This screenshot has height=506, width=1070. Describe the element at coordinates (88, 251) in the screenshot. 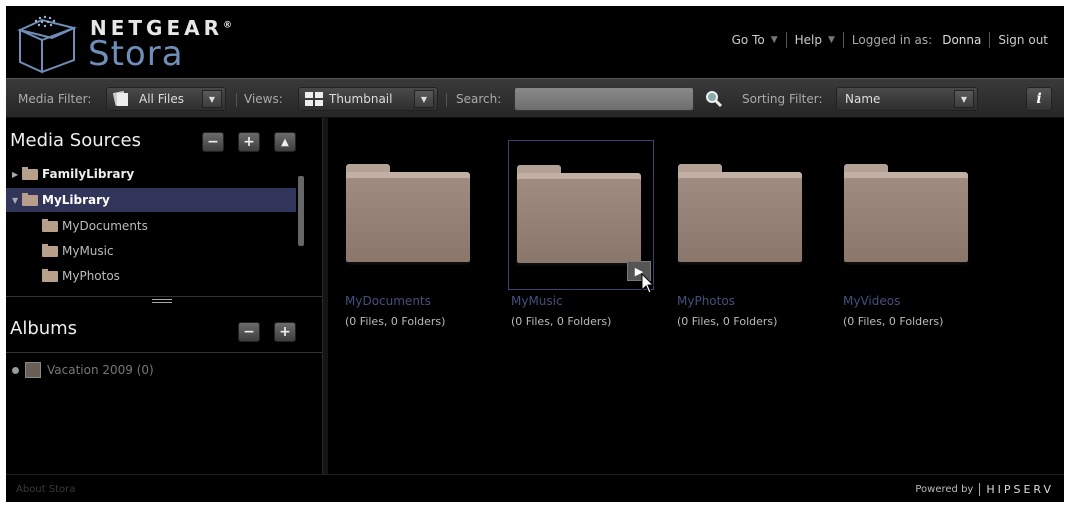

I see `tree-item-label: MyMusic` at that location.